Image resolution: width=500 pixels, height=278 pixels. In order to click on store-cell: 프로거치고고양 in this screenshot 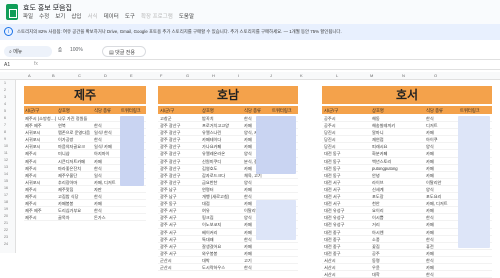, I will do `click(215, 126)`.